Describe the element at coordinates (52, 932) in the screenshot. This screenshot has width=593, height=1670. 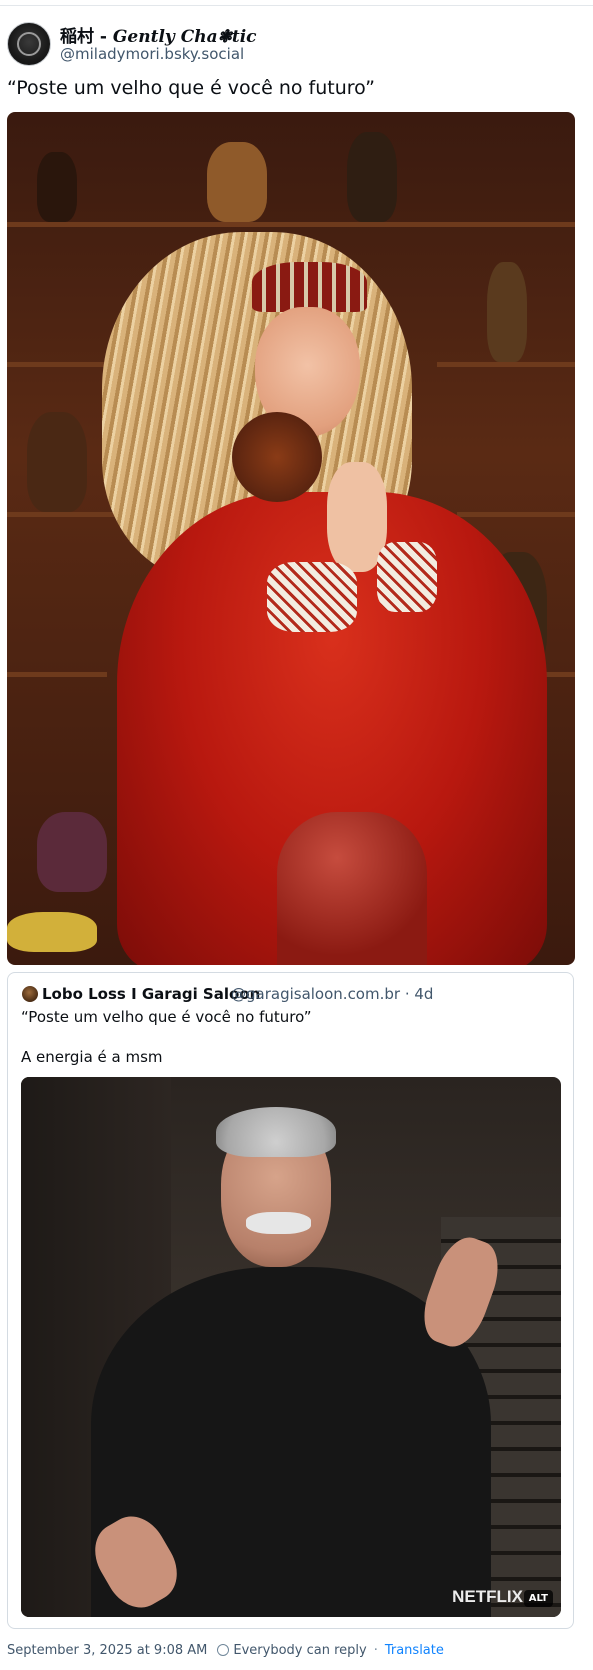
I see `banana` at that location.